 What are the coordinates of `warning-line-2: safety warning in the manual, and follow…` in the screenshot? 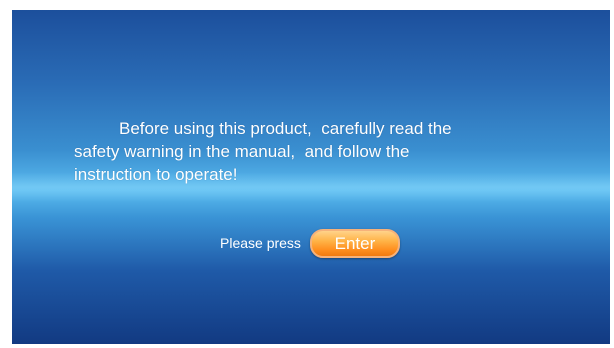 It's located at (242, 151).